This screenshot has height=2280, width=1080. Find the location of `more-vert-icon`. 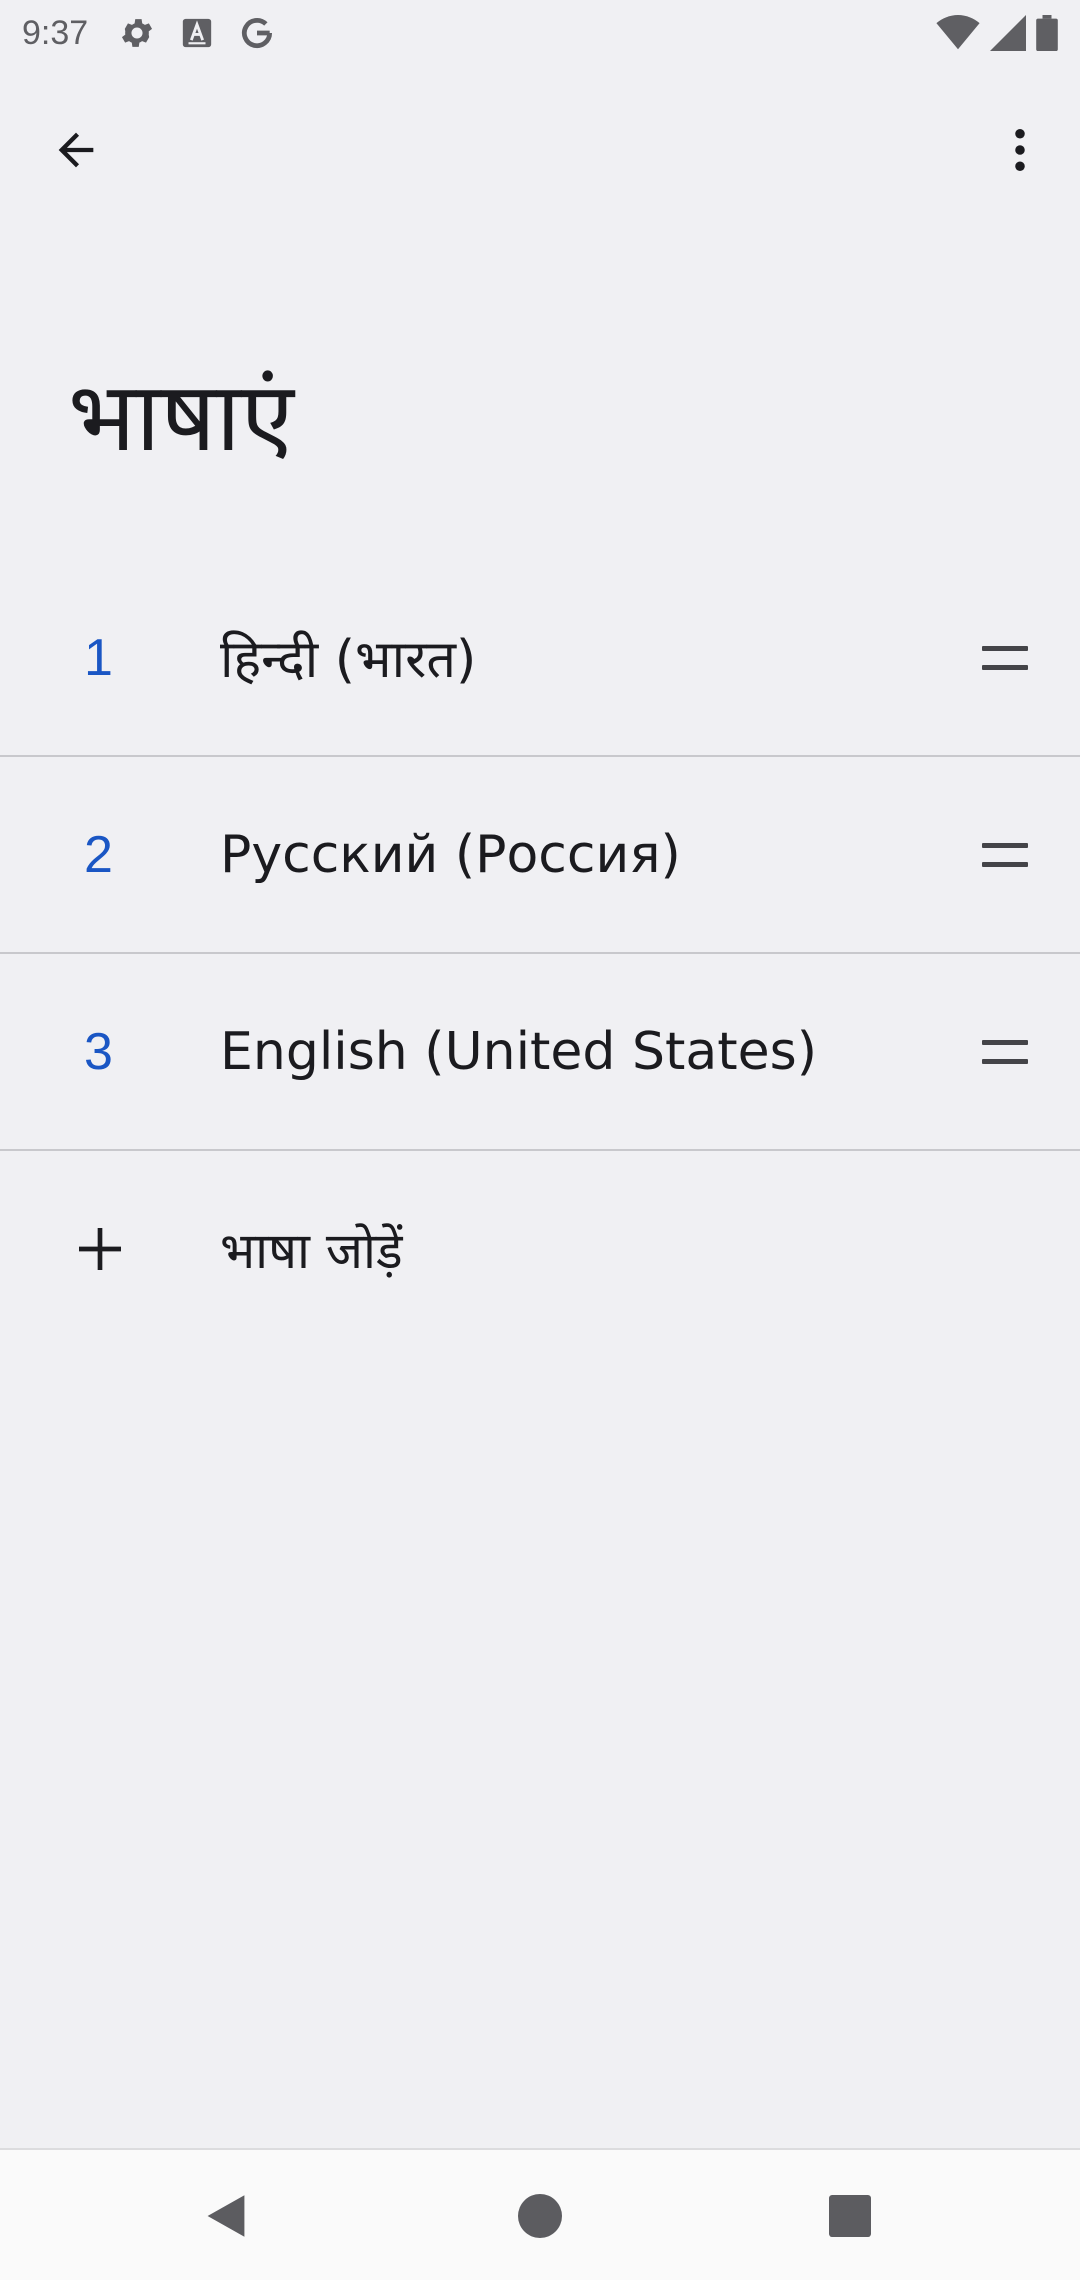

more-vert-icon is located at coordinates (1020, 150).